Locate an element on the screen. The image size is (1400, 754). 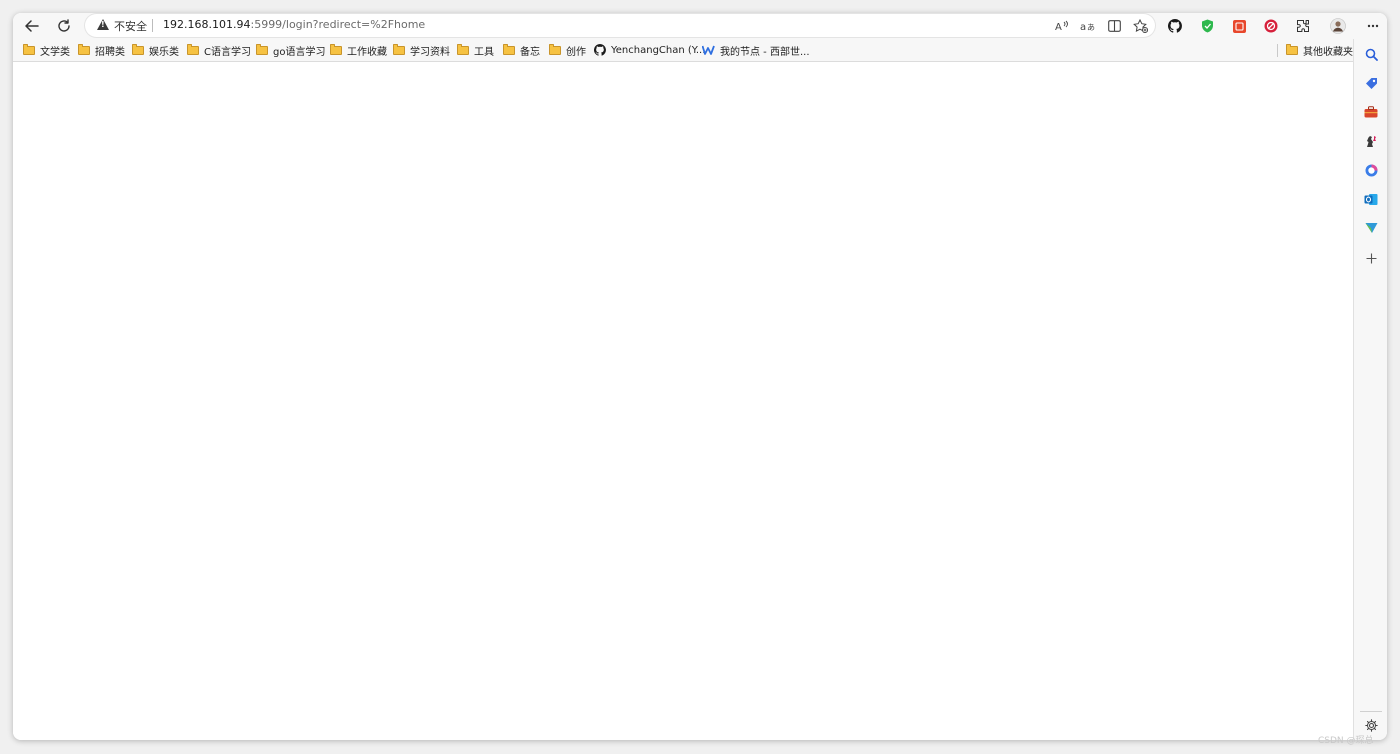
bookmark-folder: 工作收藏 is located at coordinates (358, 50).